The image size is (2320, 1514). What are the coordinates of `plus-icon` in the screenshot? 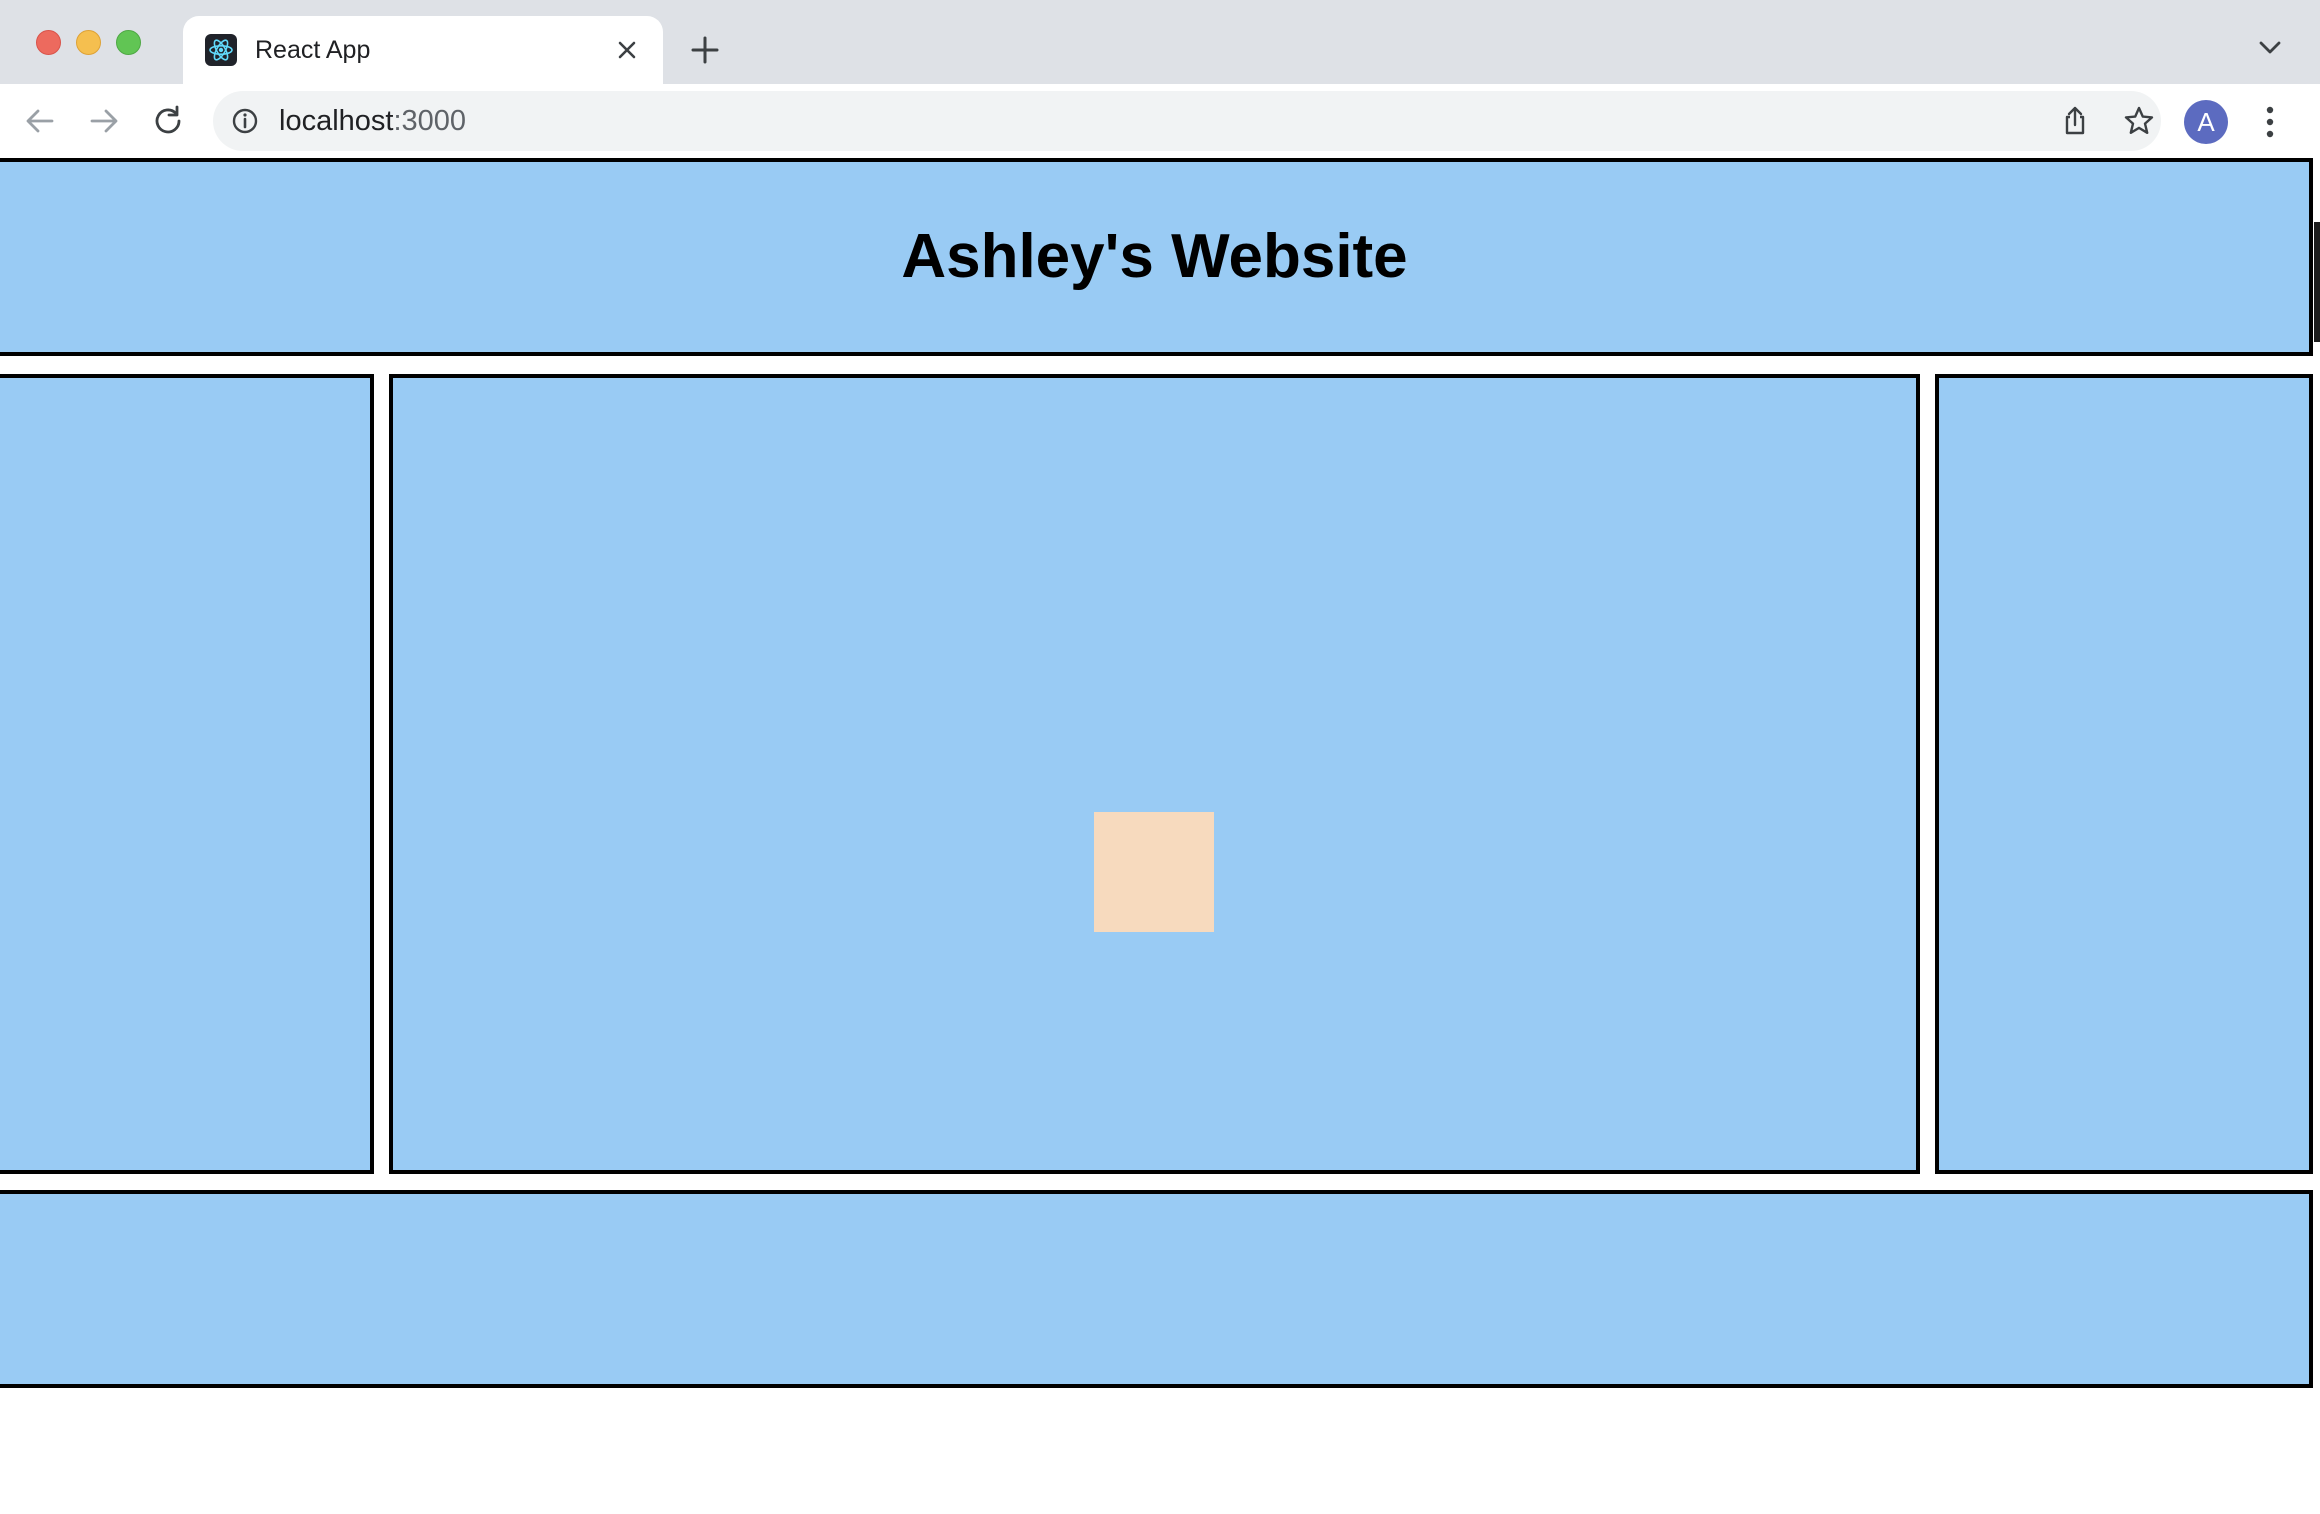 It's located at (705, 50).